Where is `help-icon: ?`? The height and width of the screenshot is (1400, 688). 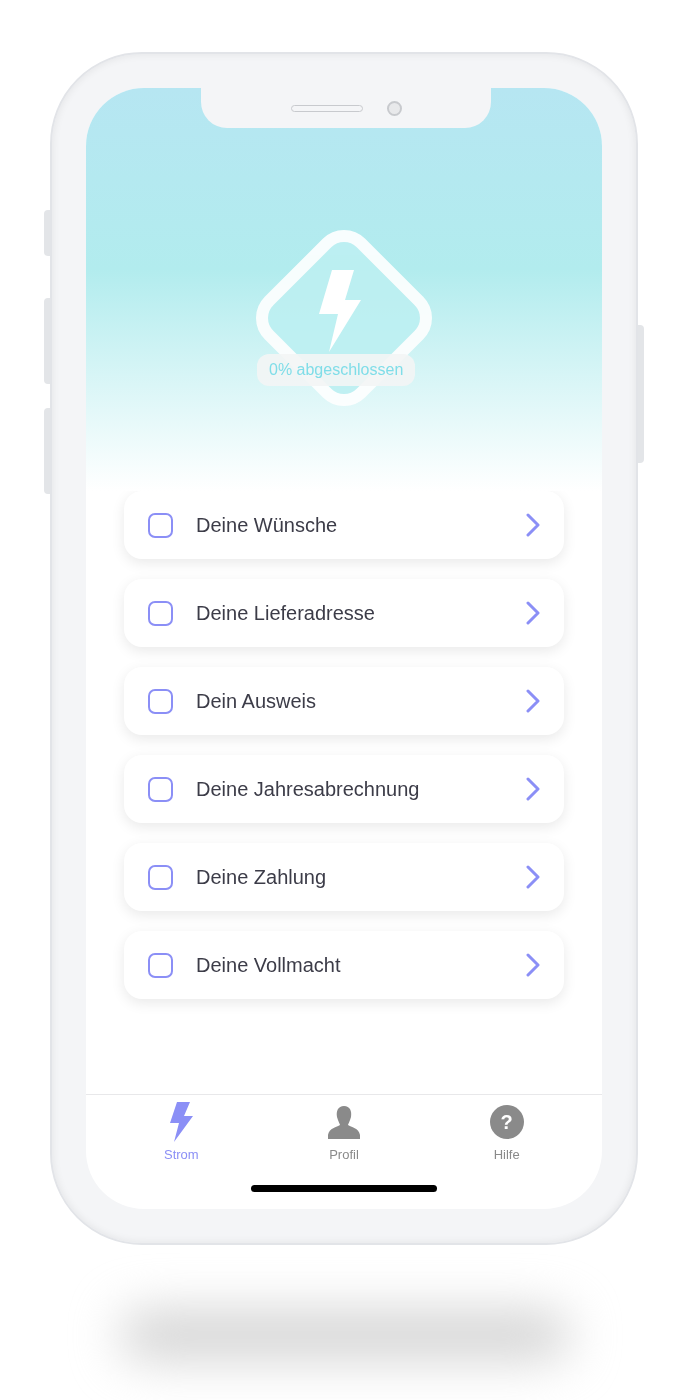 help-icon: ? is located at coordinates (506, 1121).